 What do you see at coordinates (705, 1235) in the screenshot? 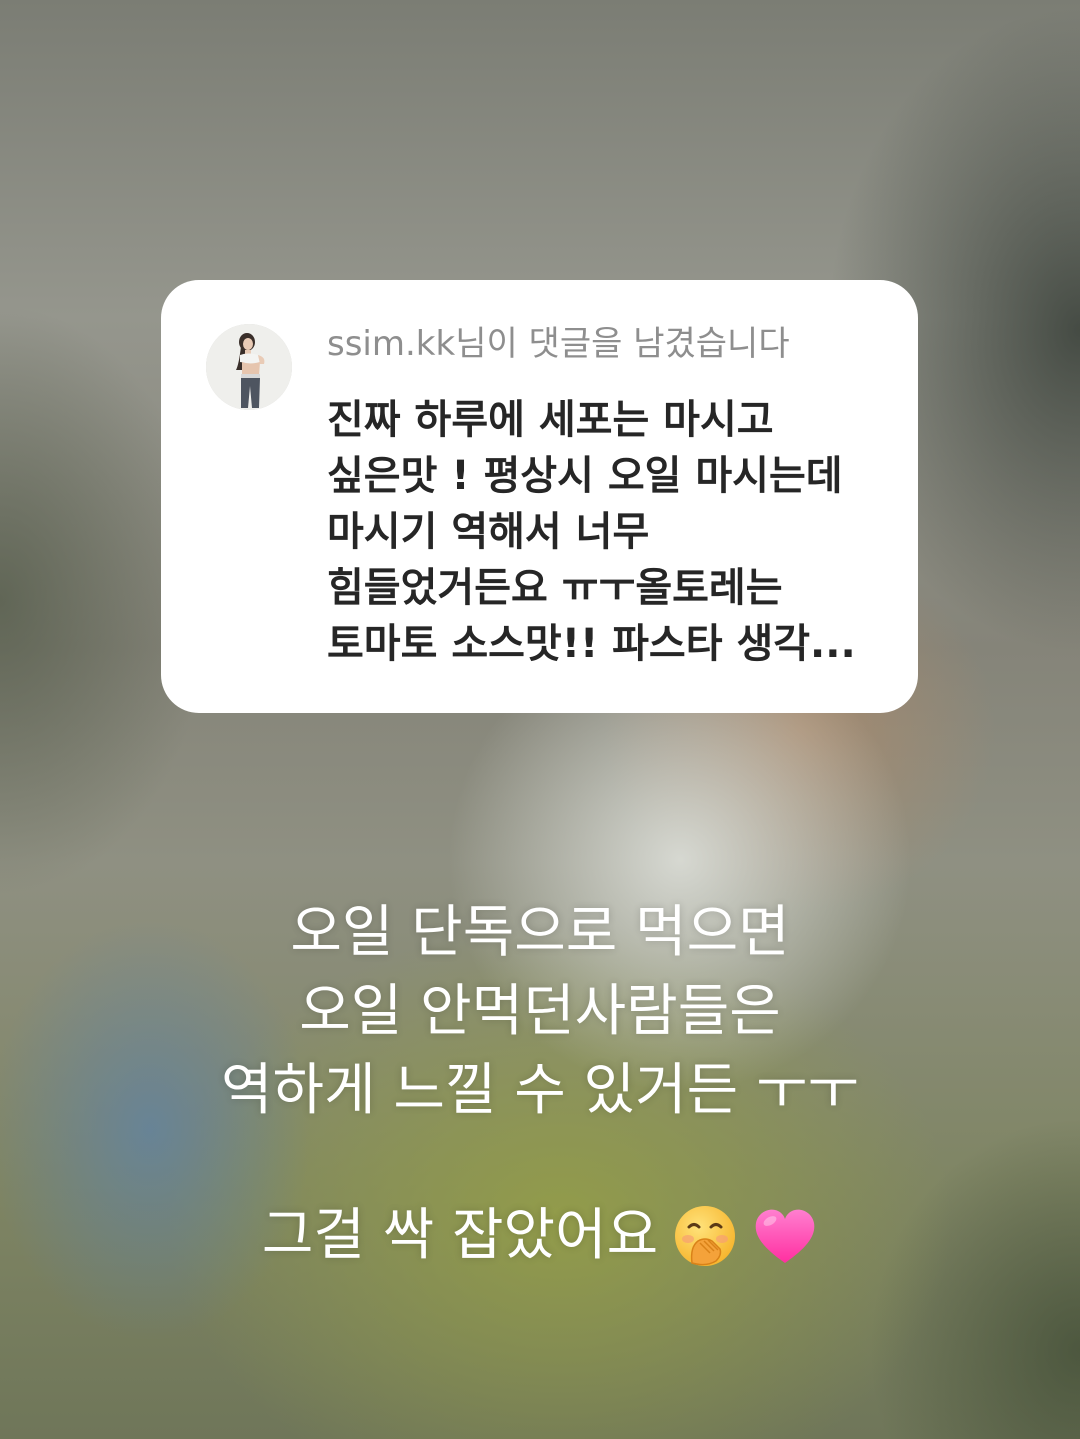
I see `hand-over-mouth-emoji-icon` at bounding box center [705, 1235].